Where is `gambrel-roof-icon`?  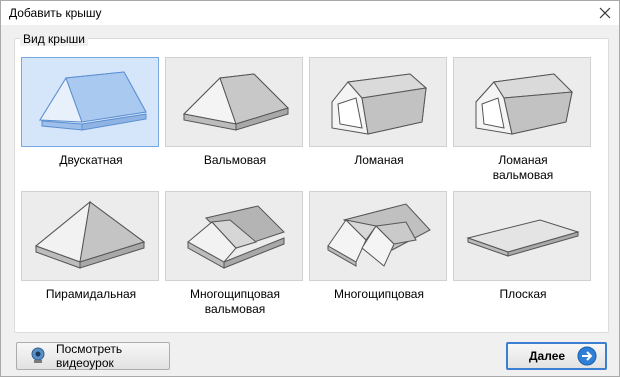 gambrel-roof-icon is located at coordinates (379, 104).